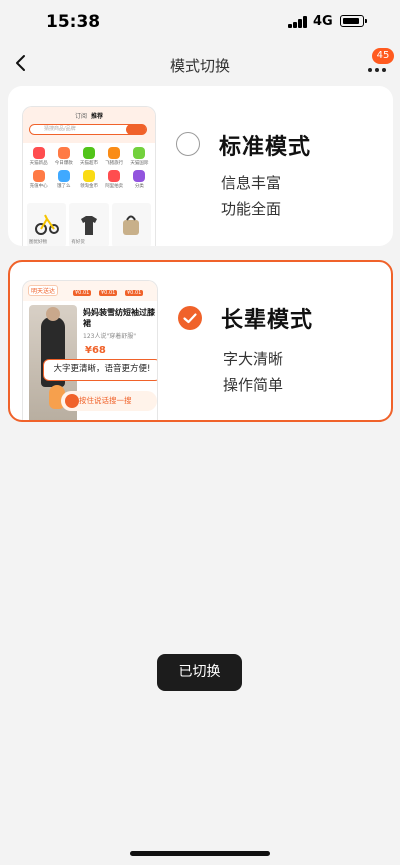 This screenshot has height=865, width=400. Describe the element at coordinates (114, 179) in the screenshot. I see `preview-grid-item: 阿里拍卖` at that location.